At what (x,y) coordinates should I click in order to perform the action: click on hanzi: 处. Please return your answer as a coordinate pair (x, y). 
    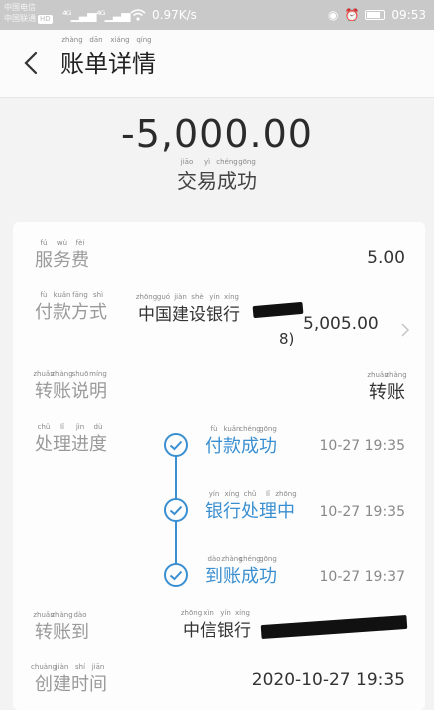
    Looking at the image, I should click on (250, 511).